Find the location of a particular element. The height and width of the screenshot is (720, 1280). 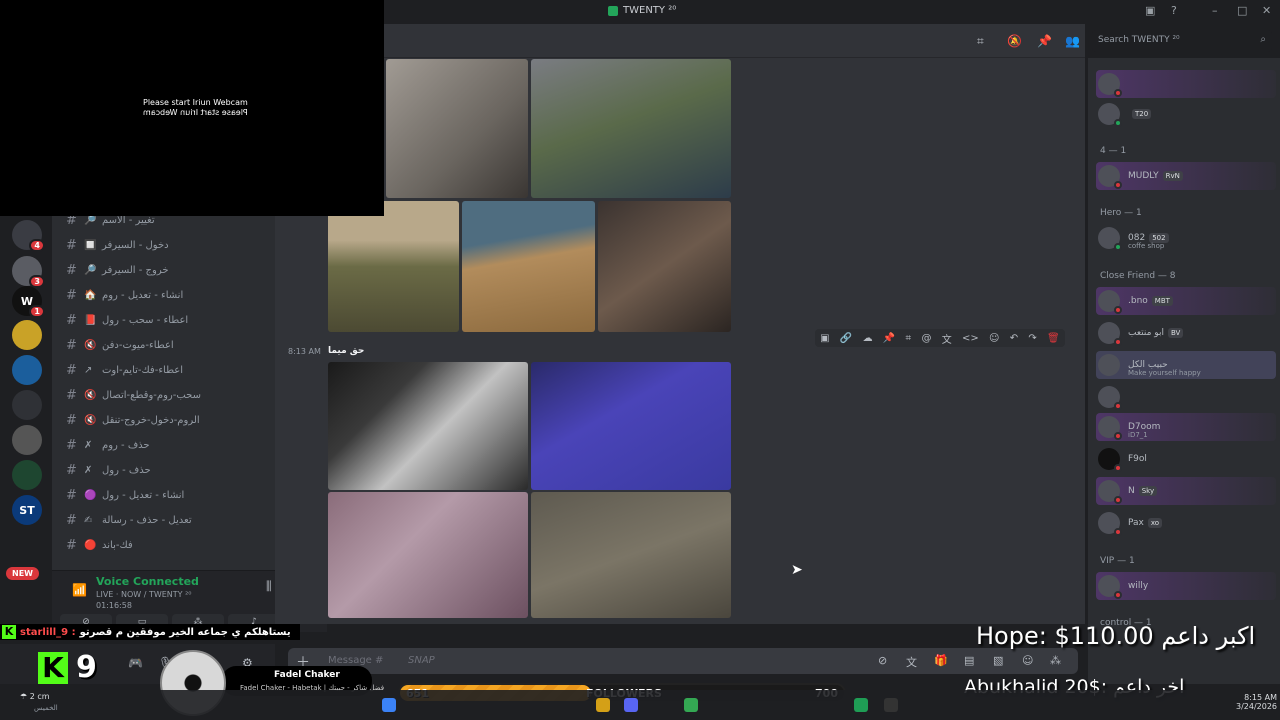

member-item: N Sky is located at coordinates (1186, 491).